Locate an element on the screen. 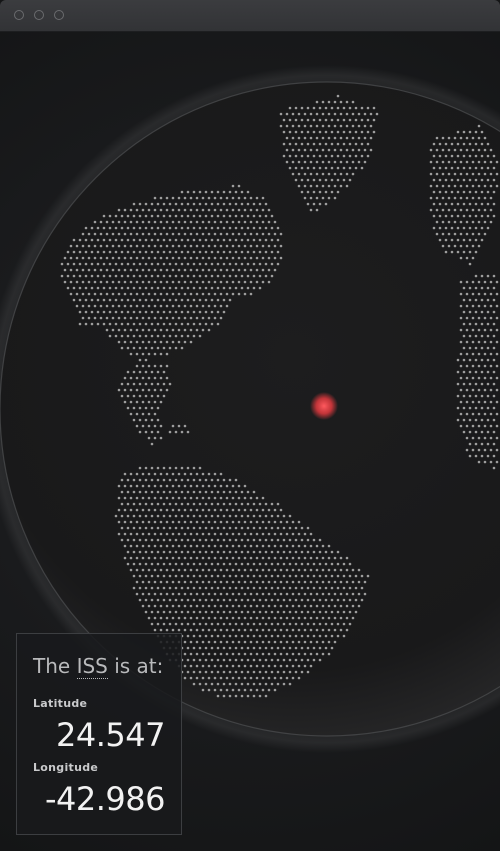 This screenshot has height=851, width=500. close-window-button is located at coordinates (19, 15).